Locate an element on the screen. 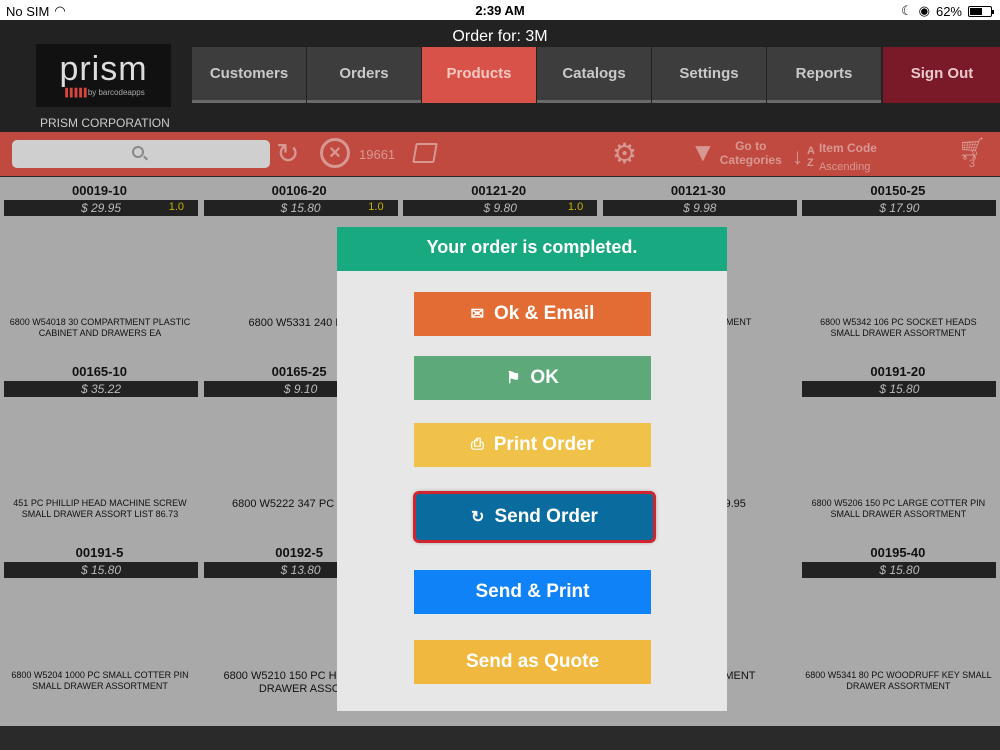 The width and height of the screenshot is (1000, 750). sort-arrow-icon: ↓ is located at coordinates (797, 156).